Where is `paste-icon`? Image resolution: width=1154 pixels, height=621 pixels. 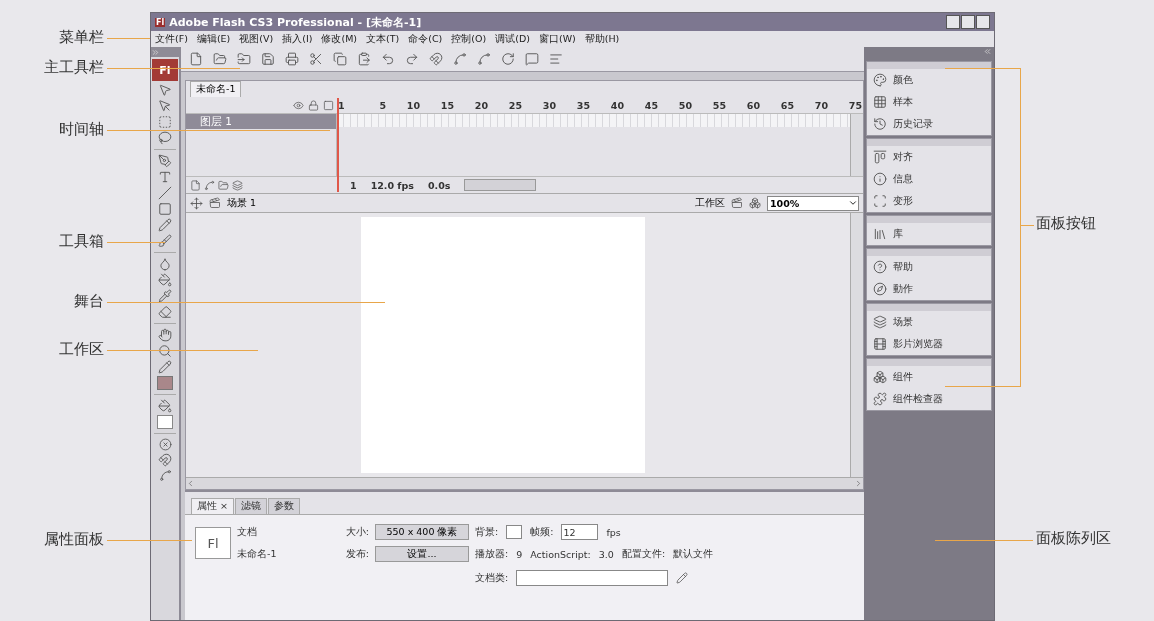 paste-icon is located at coordinates (364, 59).